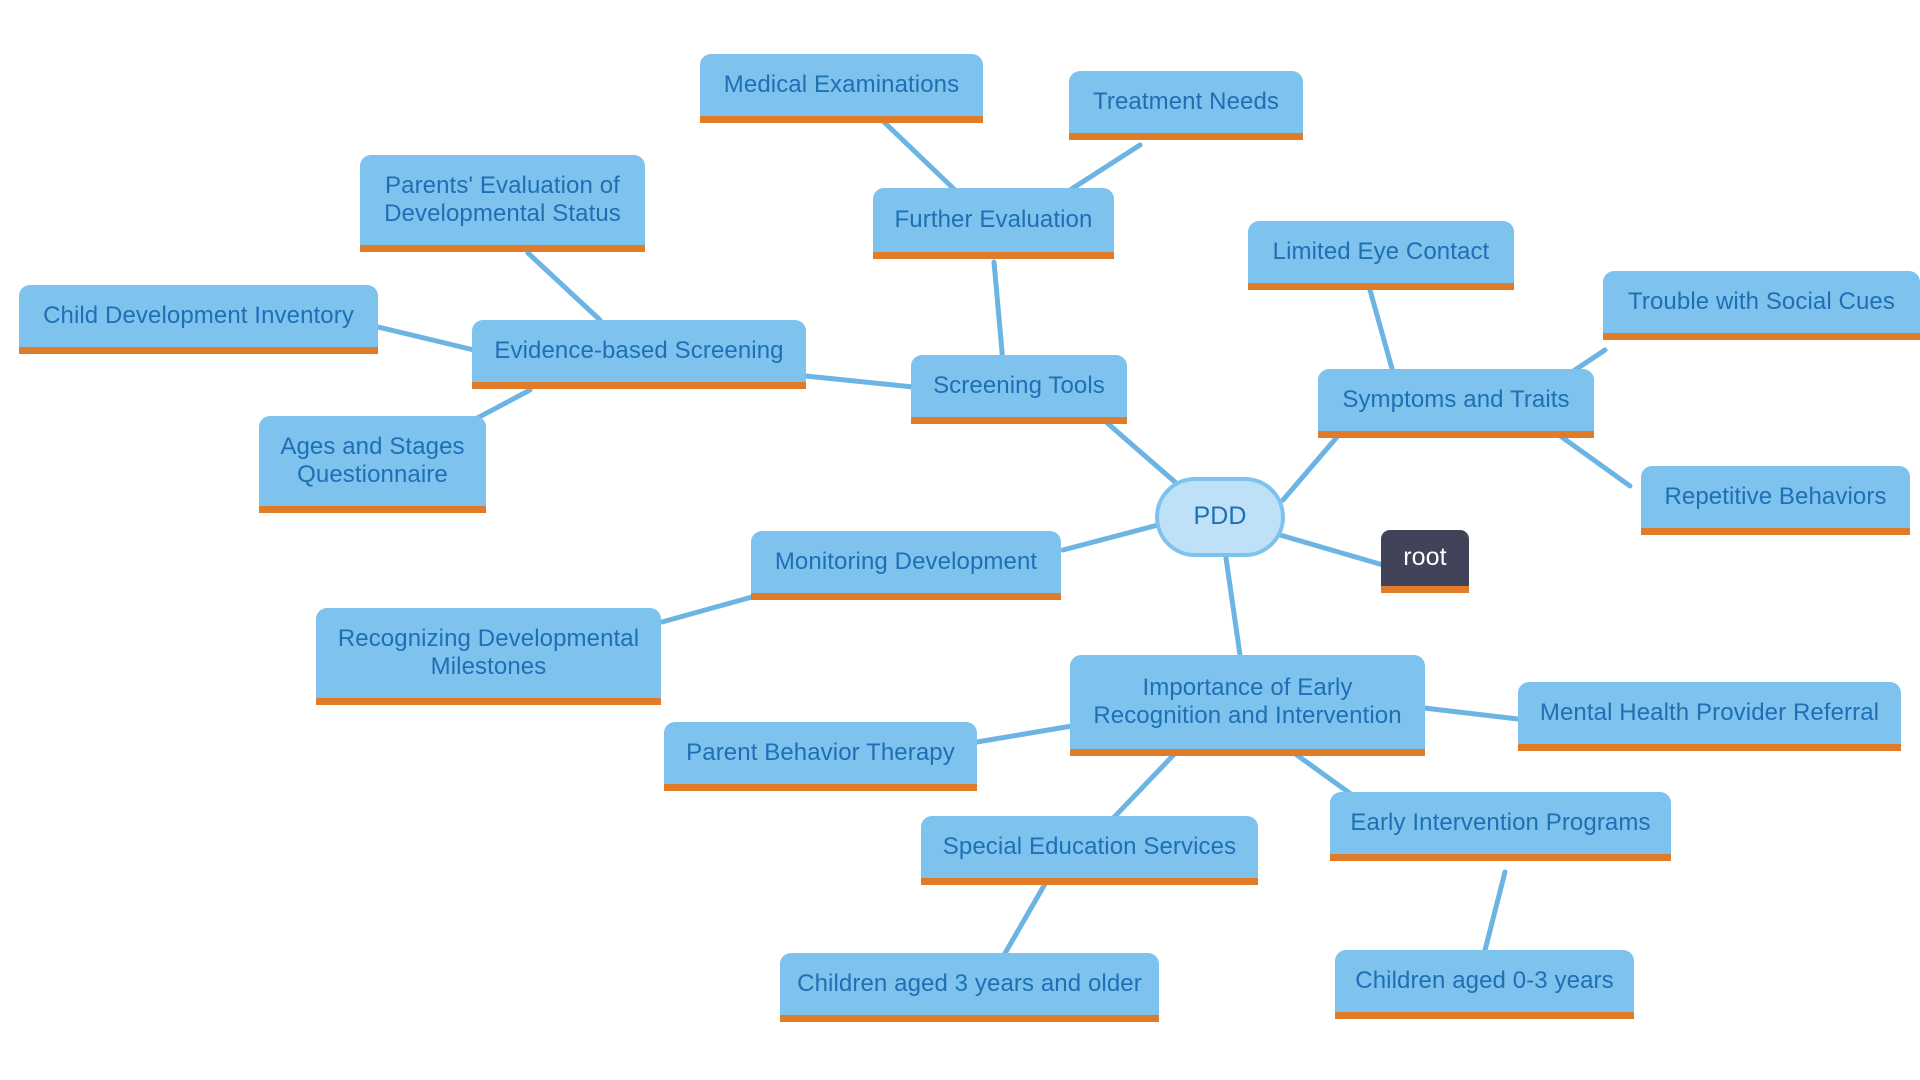 This screenshot has height=1080, width=1920. I want to click on node-child-development-inventory: Child Development Inventory, so click(198, 319).